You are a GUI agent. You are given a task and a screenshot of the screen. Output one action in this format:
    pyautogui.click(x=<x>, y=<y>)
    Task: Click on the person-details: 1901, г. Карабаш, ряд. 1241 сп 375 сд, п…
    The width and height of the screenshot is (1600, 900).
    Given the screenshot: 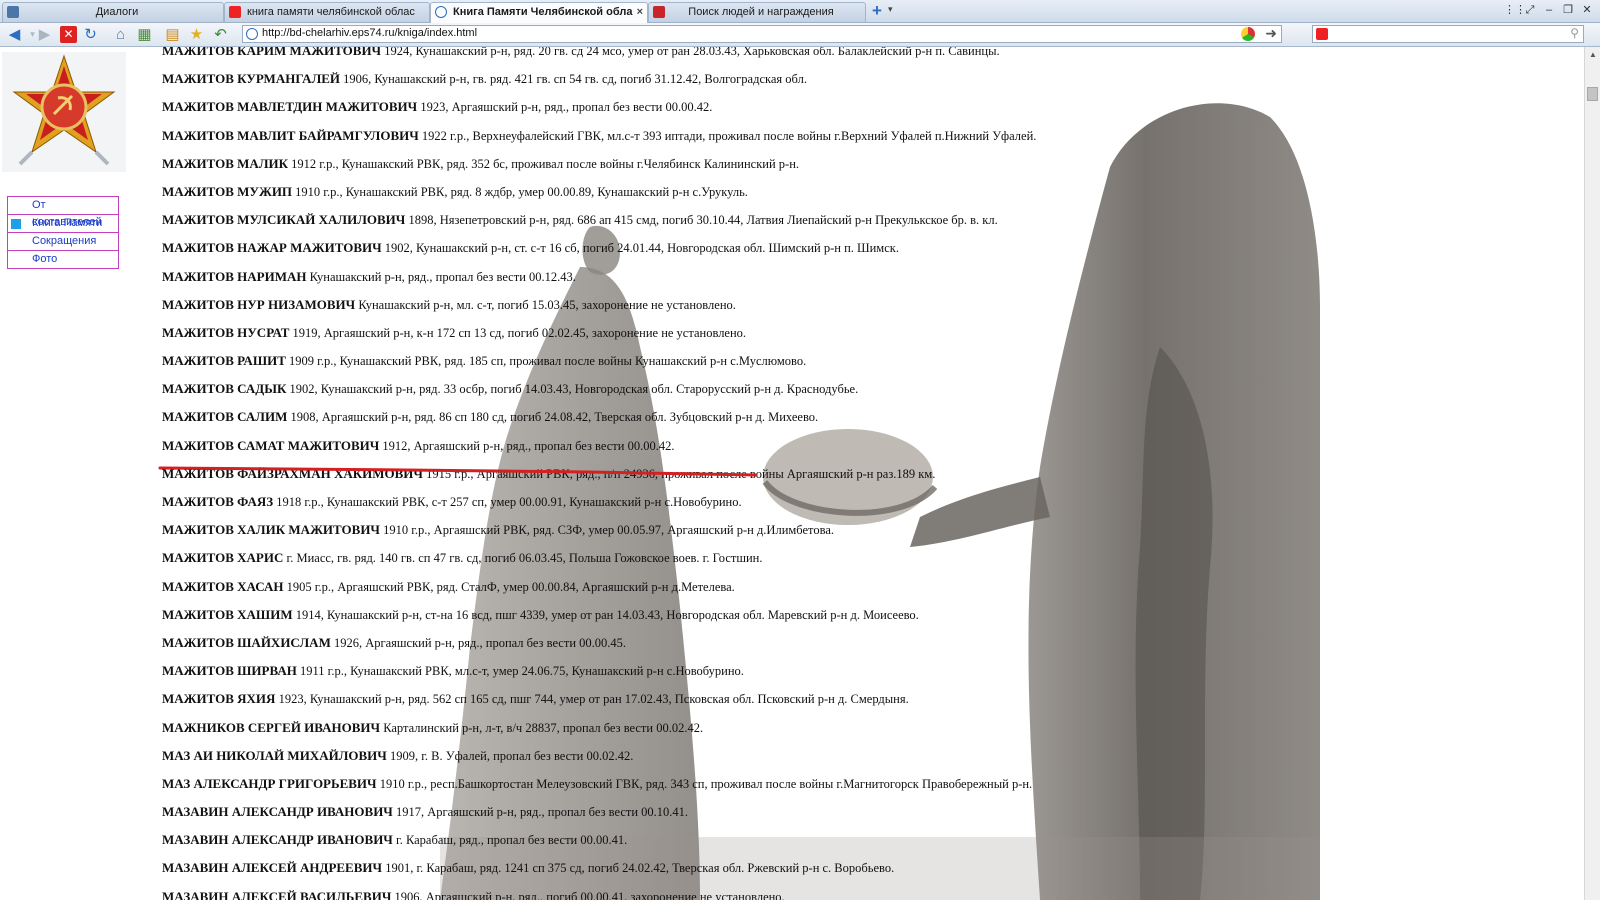 What is the action you would take?
    pyautogui.click(x=640, y=868)
    